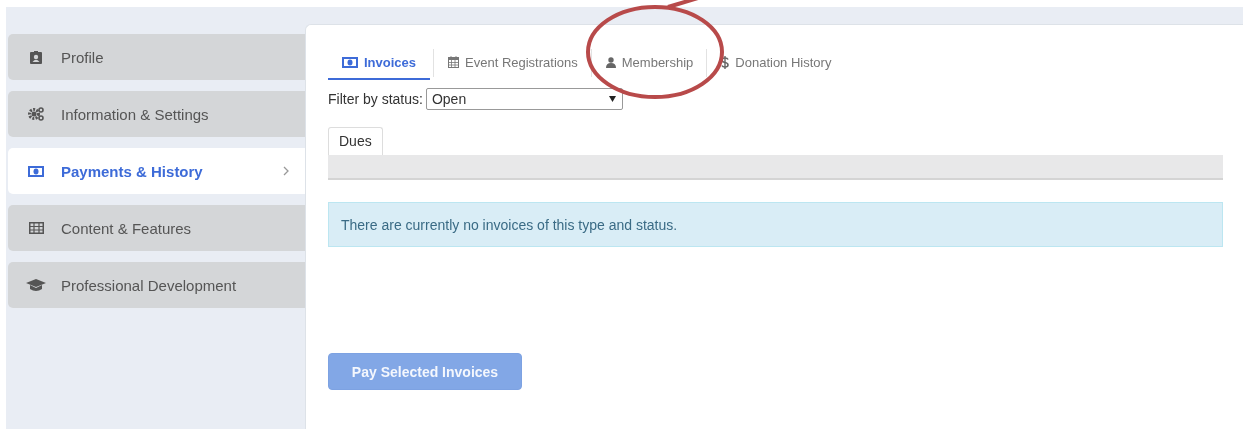 The height and width of the screenshot is (429, 1243). I want to click on chevron-right-icon, so click(286, 171).